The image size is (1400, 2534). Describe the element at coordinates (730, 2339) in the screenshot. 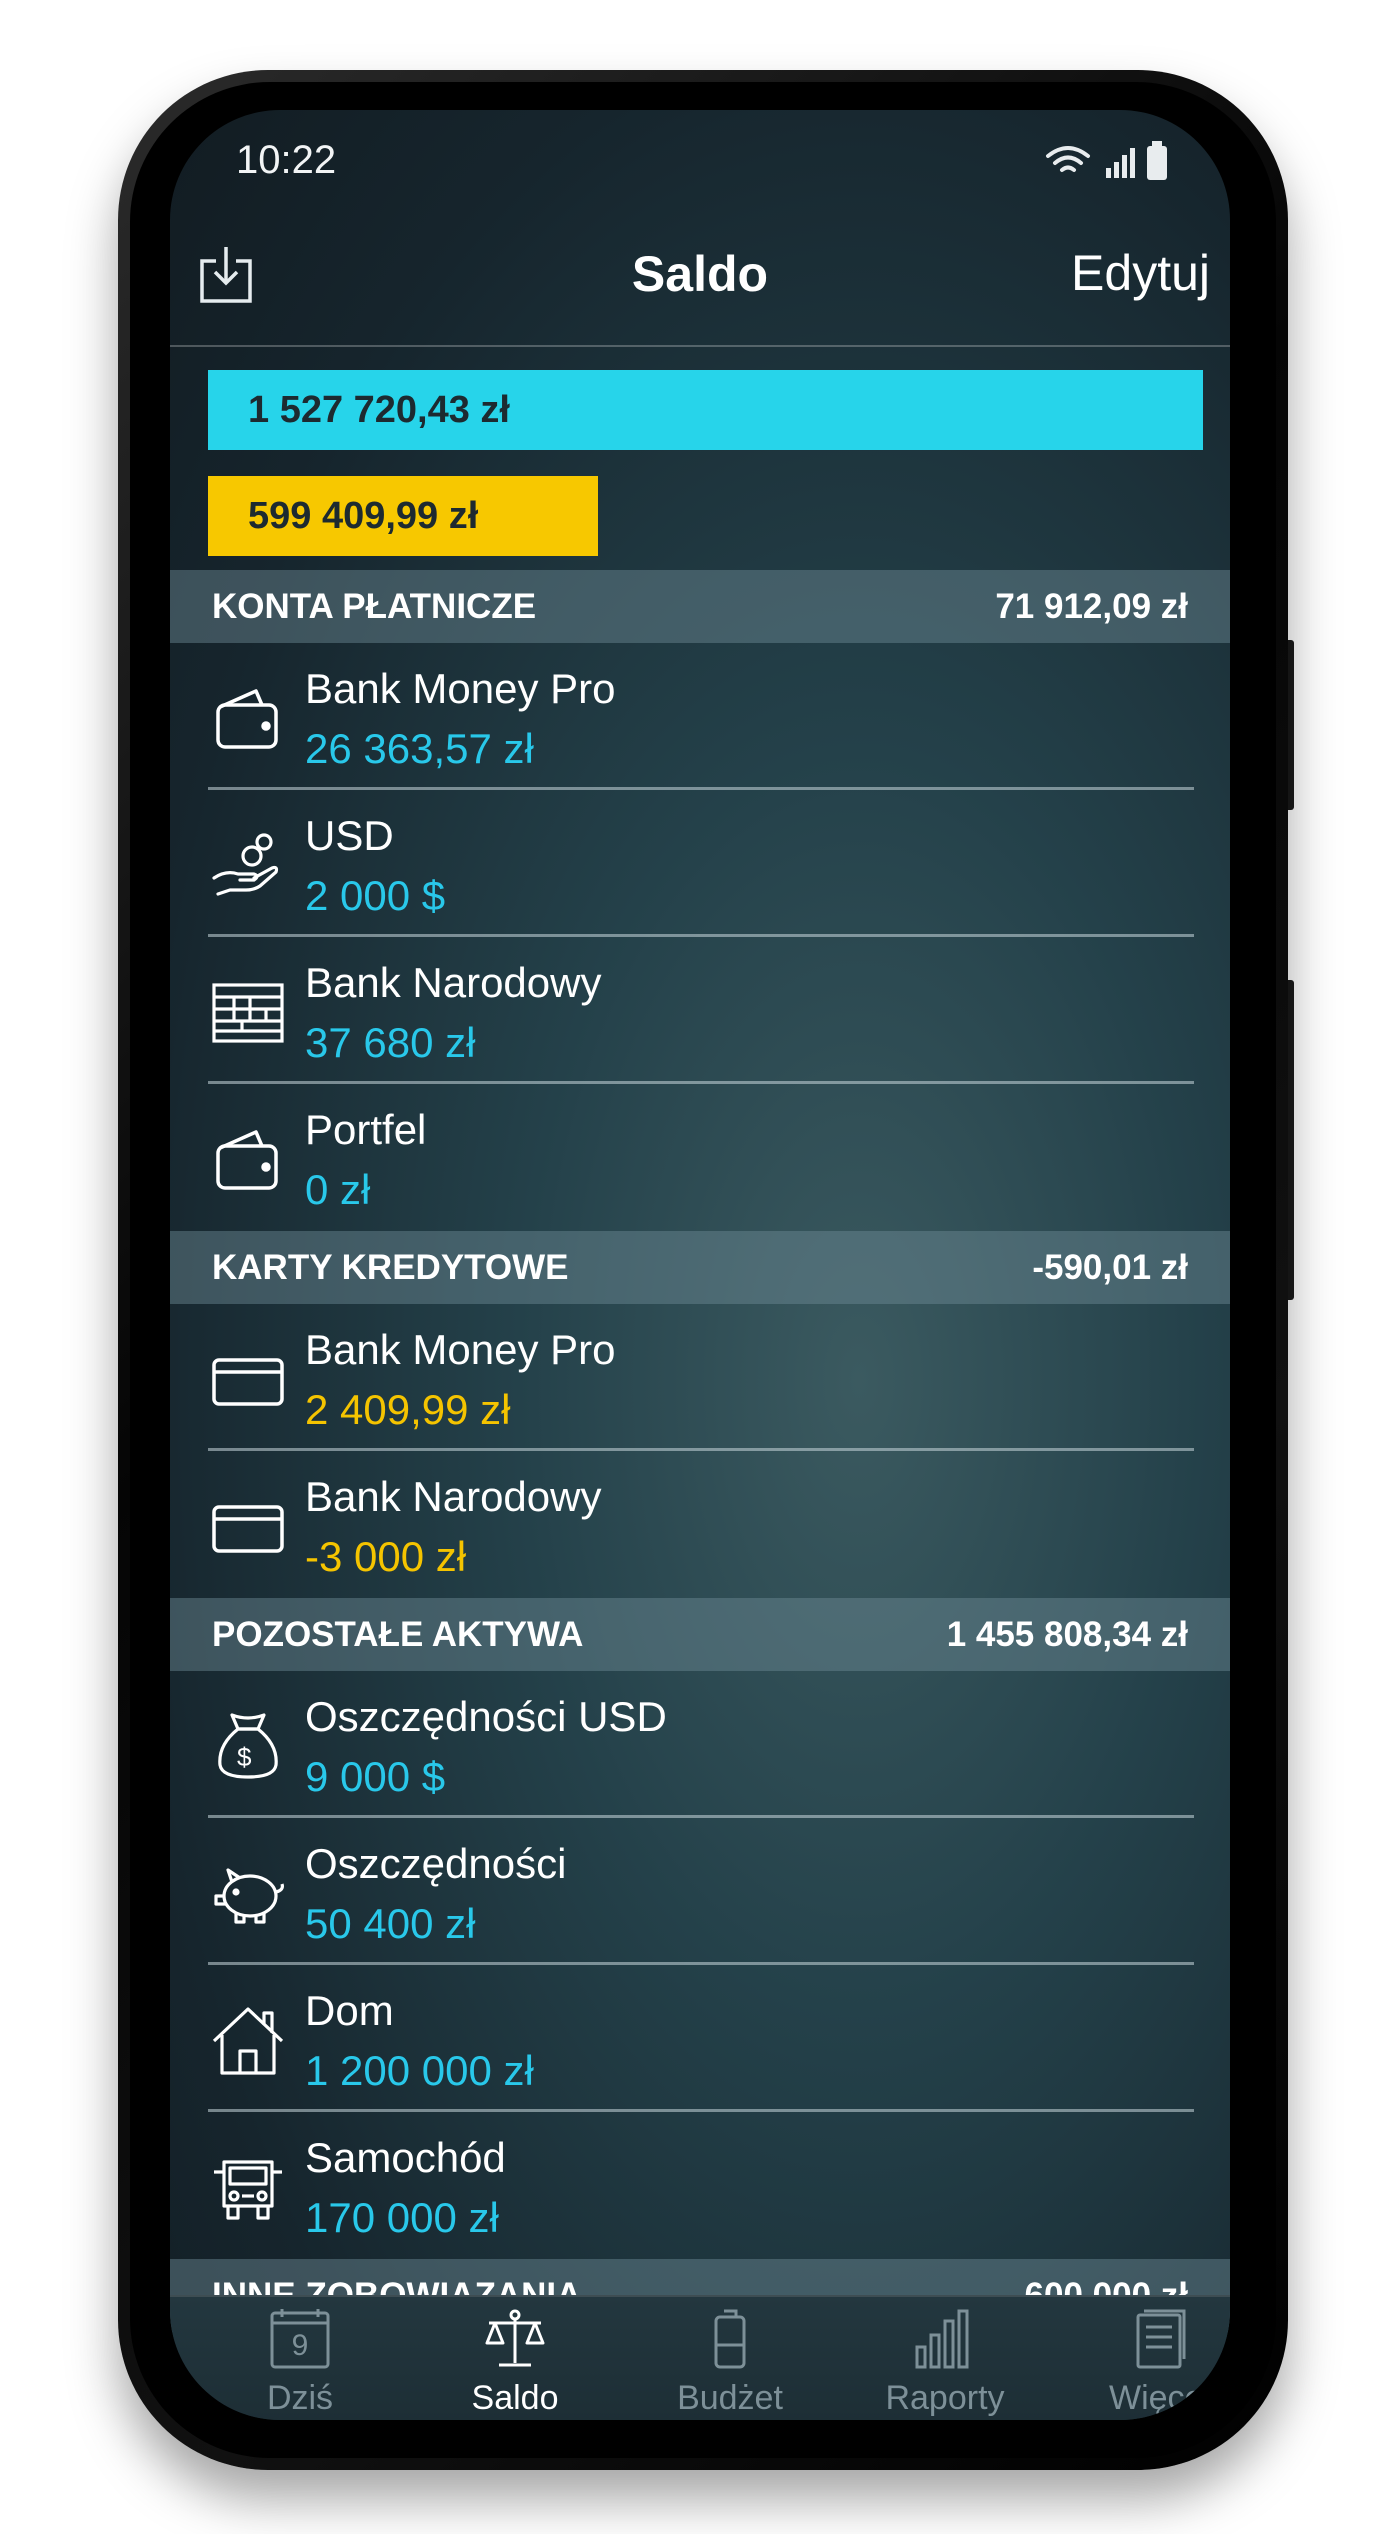

I see `battery-icon` at that location.